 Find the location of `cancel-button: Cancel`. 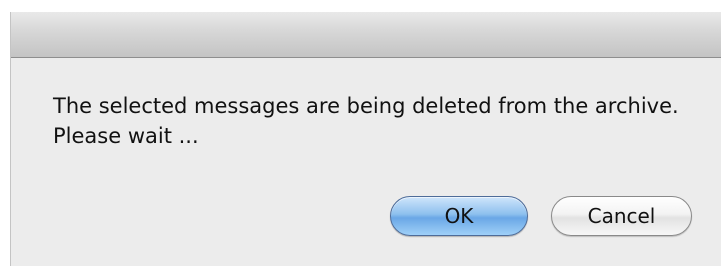

cancel-button: Cancel is located at coordinates (621, 216).